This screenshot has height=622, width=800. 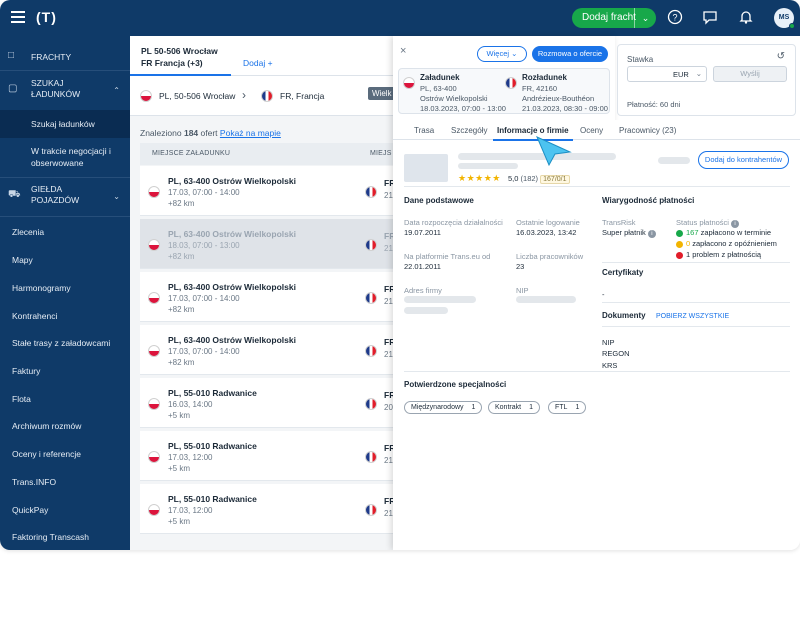 What do you see at coordinates (616, 353) in the screenshot?
I see `doc-regon: REGON` at bounding box center [616, 353].